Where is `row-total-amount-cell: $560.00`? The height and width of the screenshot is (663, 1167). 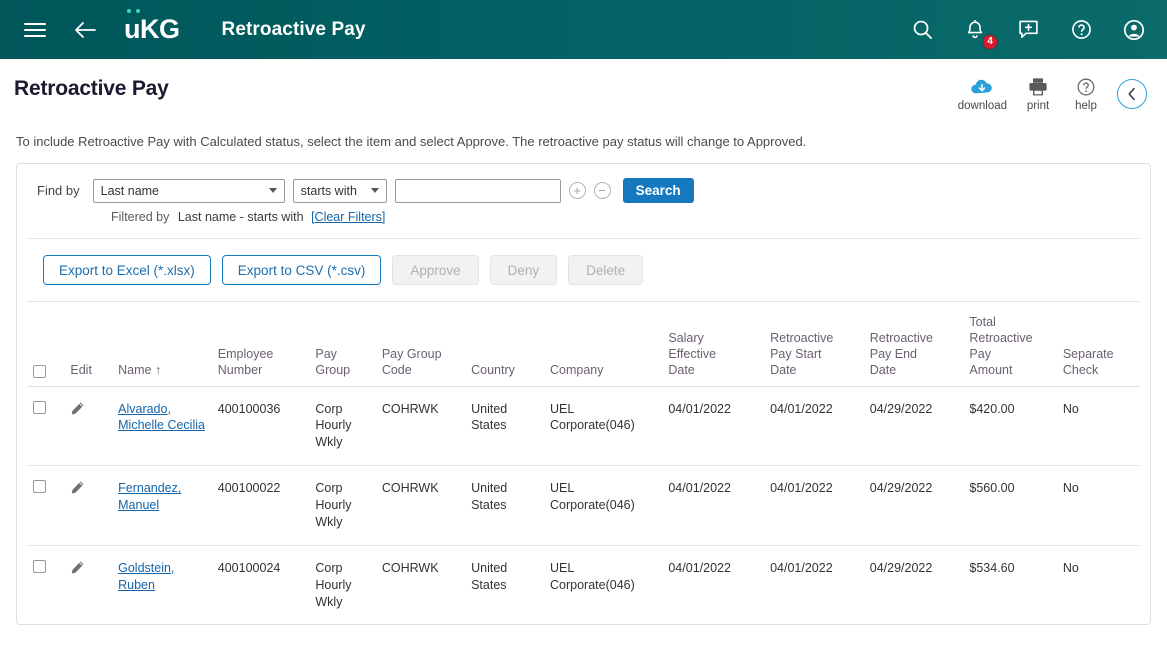 row-total-amount-cell: $560.00 is located at coordinates (1010, 505).